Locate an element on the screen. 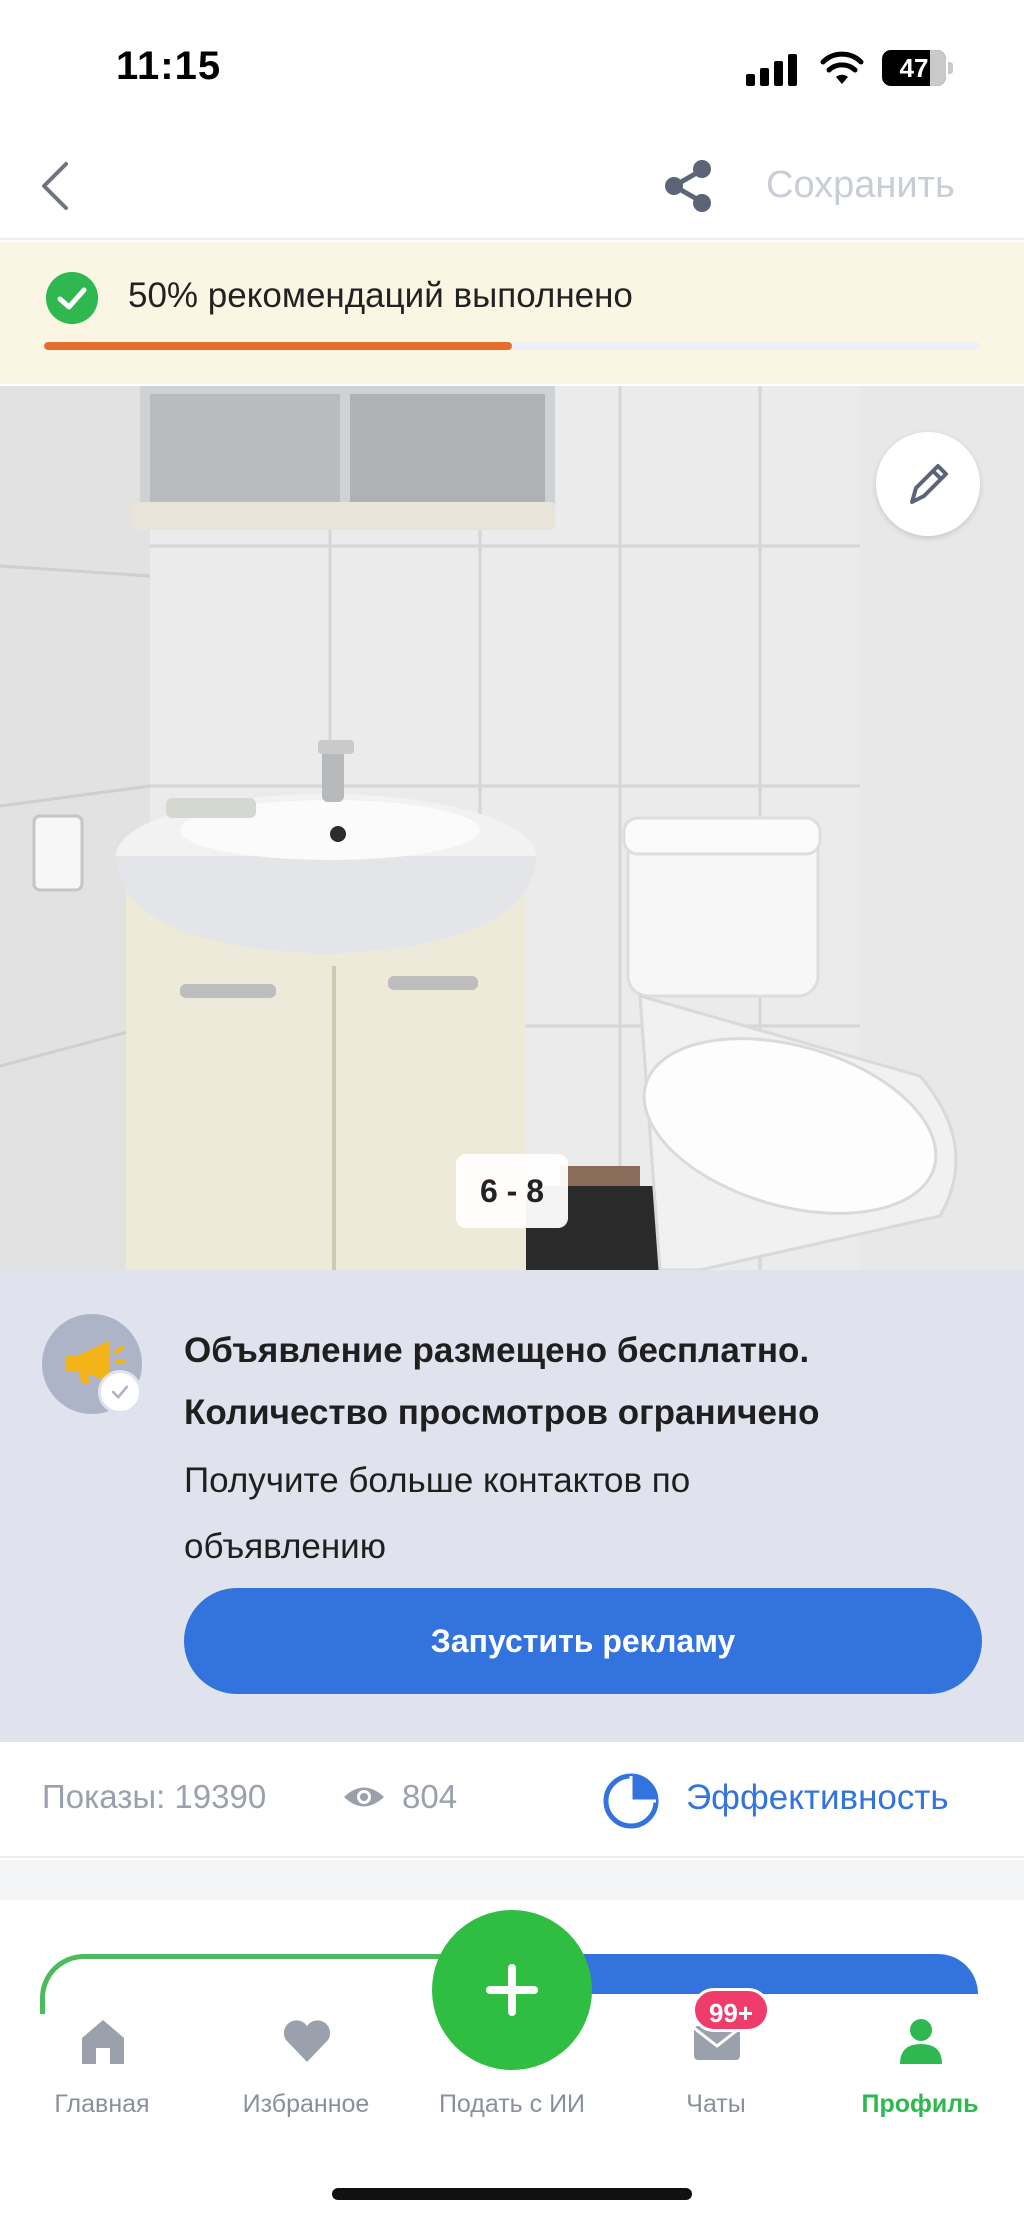  battery-level: 47 is located at coordinates (914, 68).